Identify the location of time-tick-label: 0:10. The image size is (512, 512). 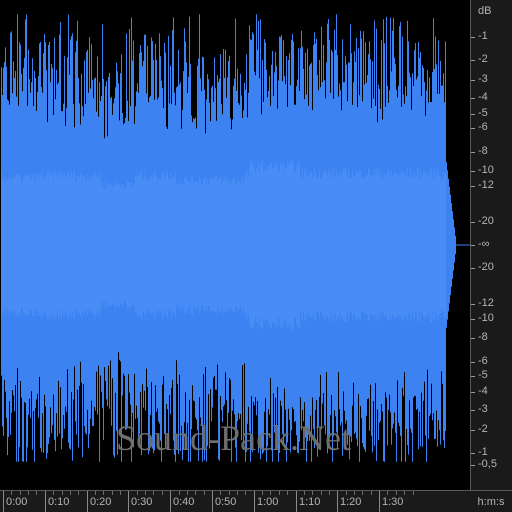
(59, 502).